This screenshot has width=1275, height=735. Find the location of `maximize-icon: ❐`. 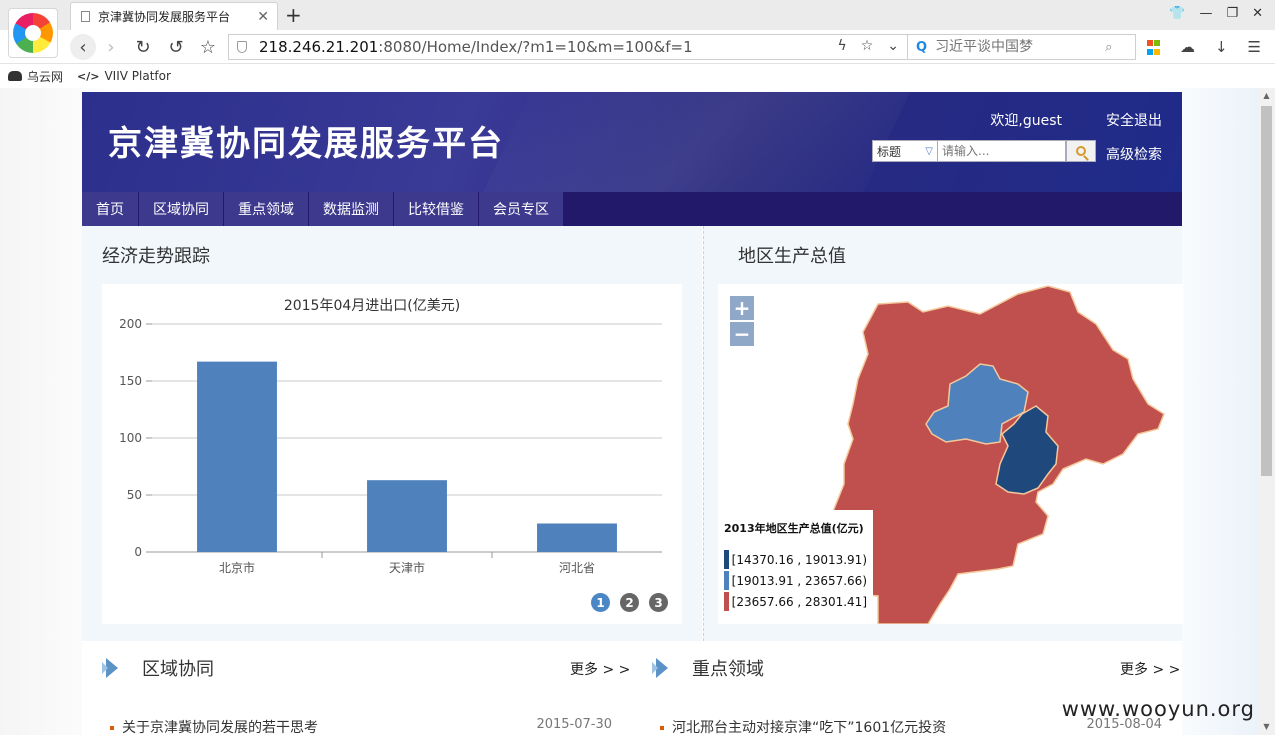

maximize-icon: ❐ is located at coordinates (1232, 13).